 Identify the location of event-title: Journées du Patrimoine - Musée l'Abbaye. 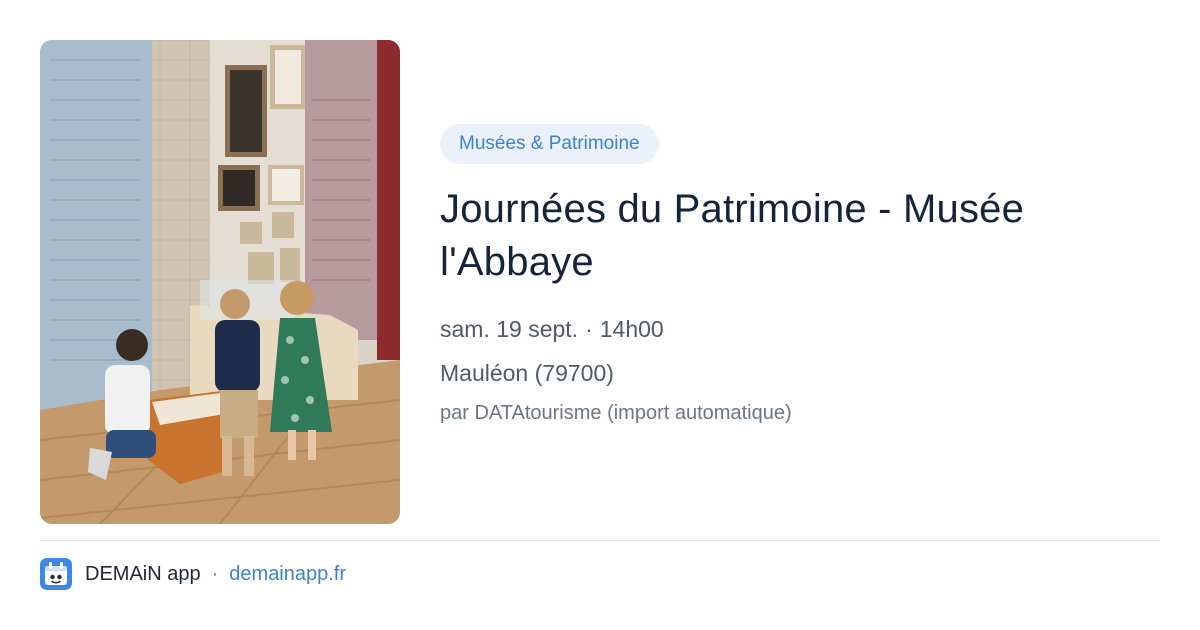
(800, 236).